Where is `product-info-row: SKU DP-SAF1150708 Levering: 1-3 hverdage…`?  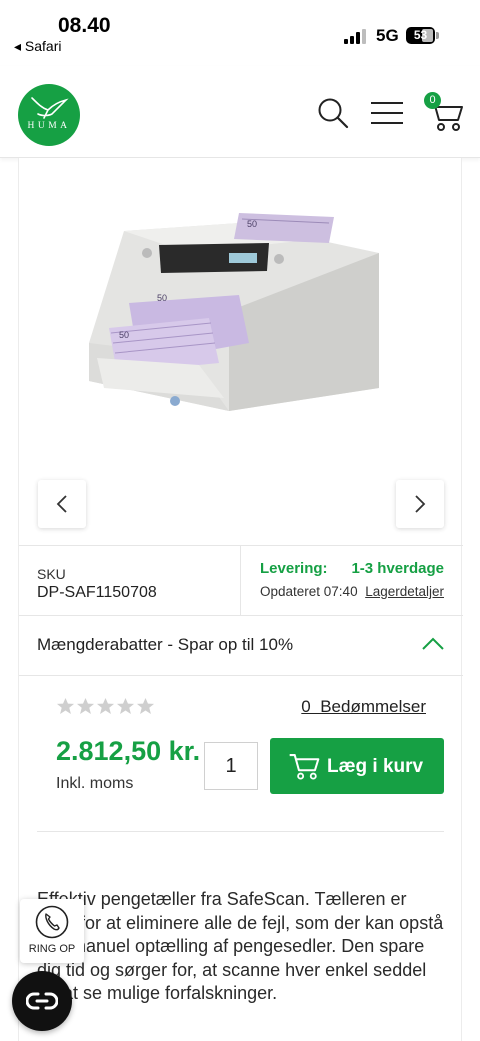 product-info-row: SKU DP-SAF1150708 Levering: 1-3 hverdage… is located at coordinates (241, 580).